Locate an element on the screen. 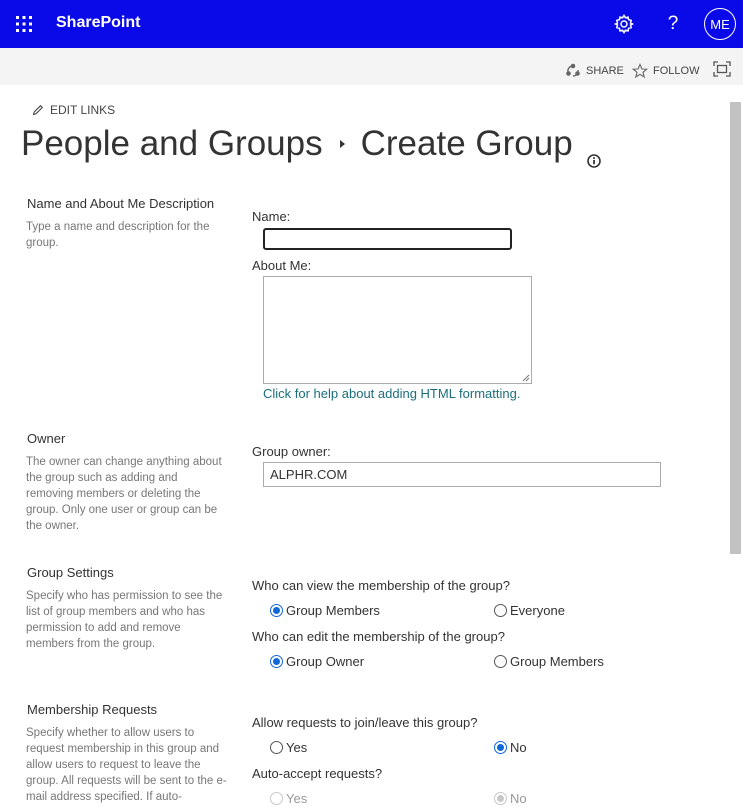  radio-disabled-icon is located at coordinates (276, 798).